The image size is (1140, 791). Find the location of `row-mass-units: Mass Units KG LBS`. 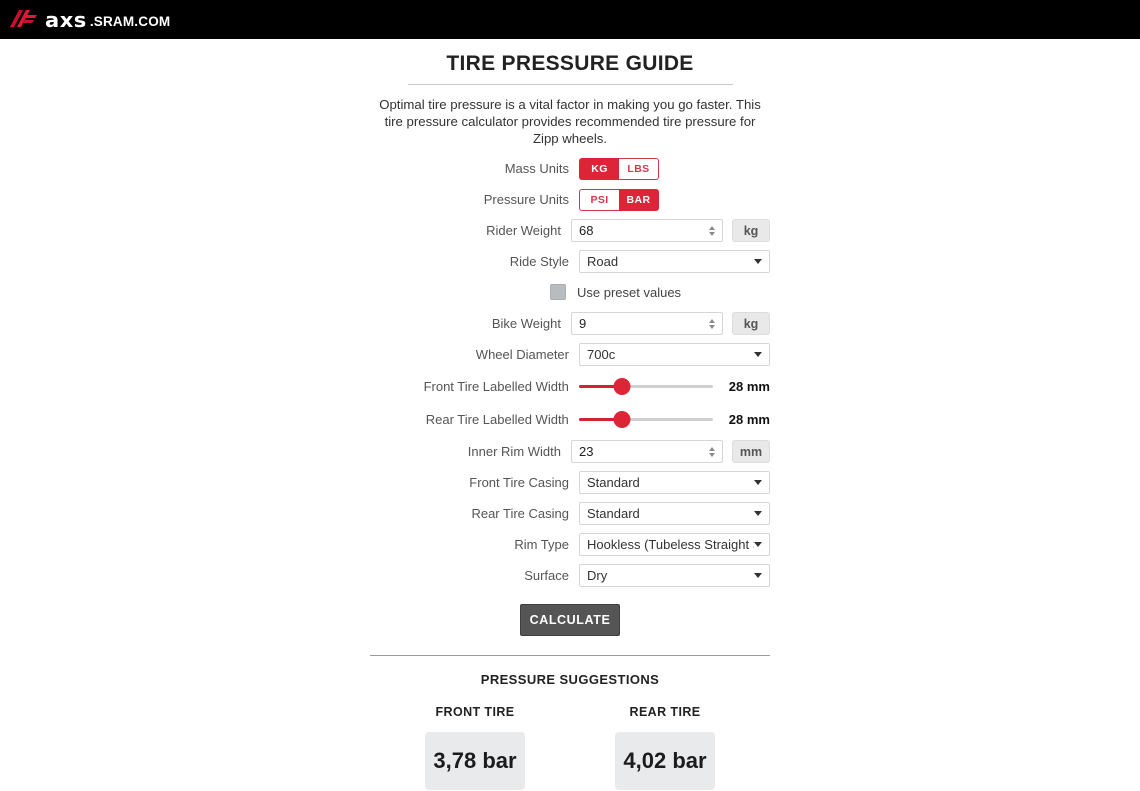

row-mass-units: Mass Units KG LBS is located at coordinates (570, 168).